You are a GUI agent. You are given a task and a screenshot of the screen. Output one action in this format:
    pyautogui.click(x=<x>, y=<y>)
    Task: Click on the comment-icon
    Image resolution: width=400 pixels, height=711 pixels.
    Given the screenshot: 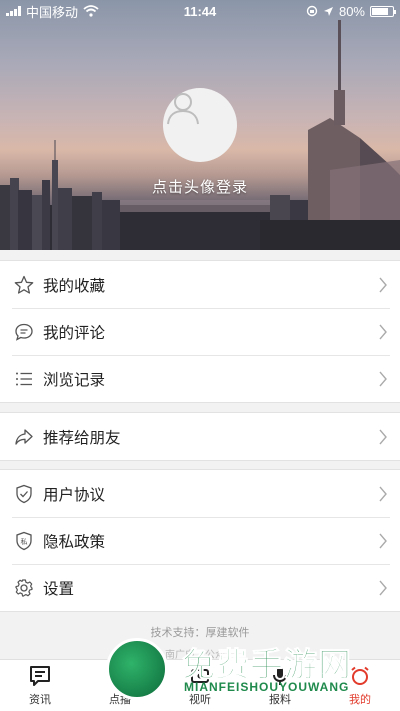 What is the action you would take?
    pyautogui.click(x=24, y=332)
    